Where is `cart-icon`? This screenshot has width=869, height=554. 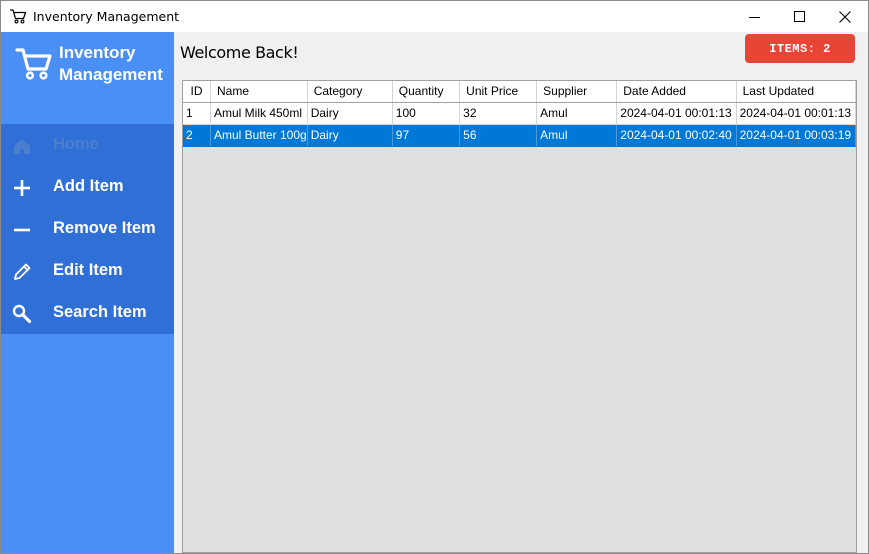 cart-icon is located at coordinates (18, 16).